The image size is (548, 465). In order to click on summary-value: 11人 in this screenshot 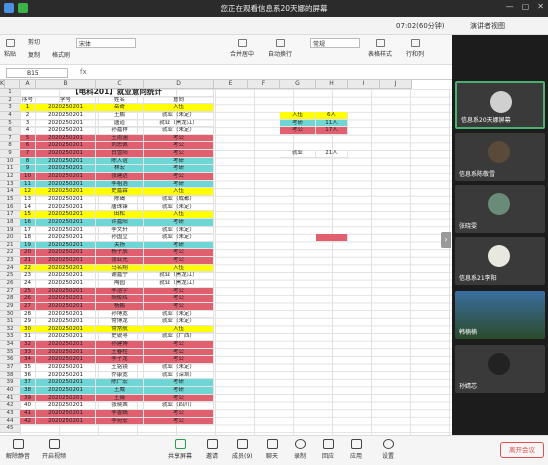, I will do `click(332, 123)`.